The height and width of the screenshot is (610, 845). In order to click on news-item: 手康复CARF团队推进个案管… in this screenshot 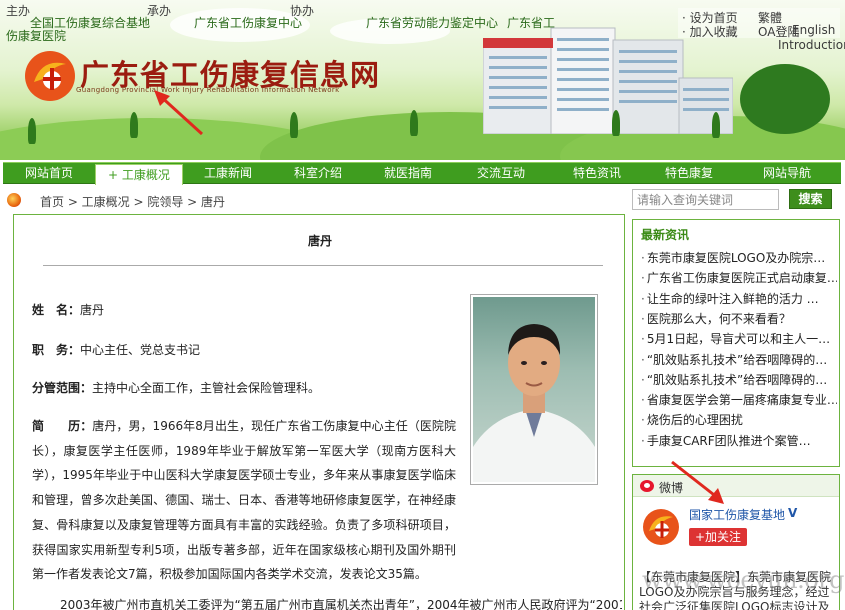, I will do `click(739, 440)`.